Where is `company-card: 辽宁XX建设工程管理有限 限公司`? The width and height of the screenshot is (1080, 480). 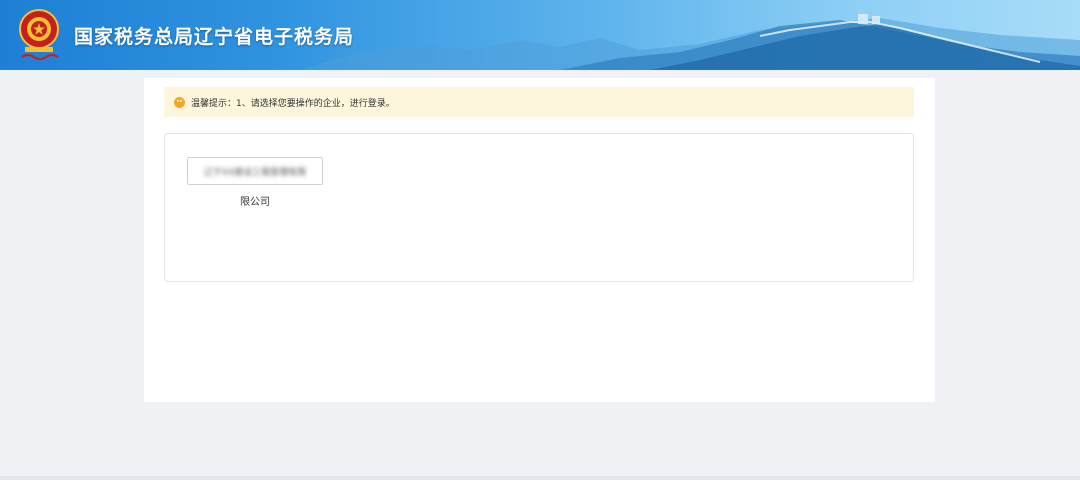 company-card: 辽宁XX建设工程管理有限 限公司 is located at coordinates (255, 182).